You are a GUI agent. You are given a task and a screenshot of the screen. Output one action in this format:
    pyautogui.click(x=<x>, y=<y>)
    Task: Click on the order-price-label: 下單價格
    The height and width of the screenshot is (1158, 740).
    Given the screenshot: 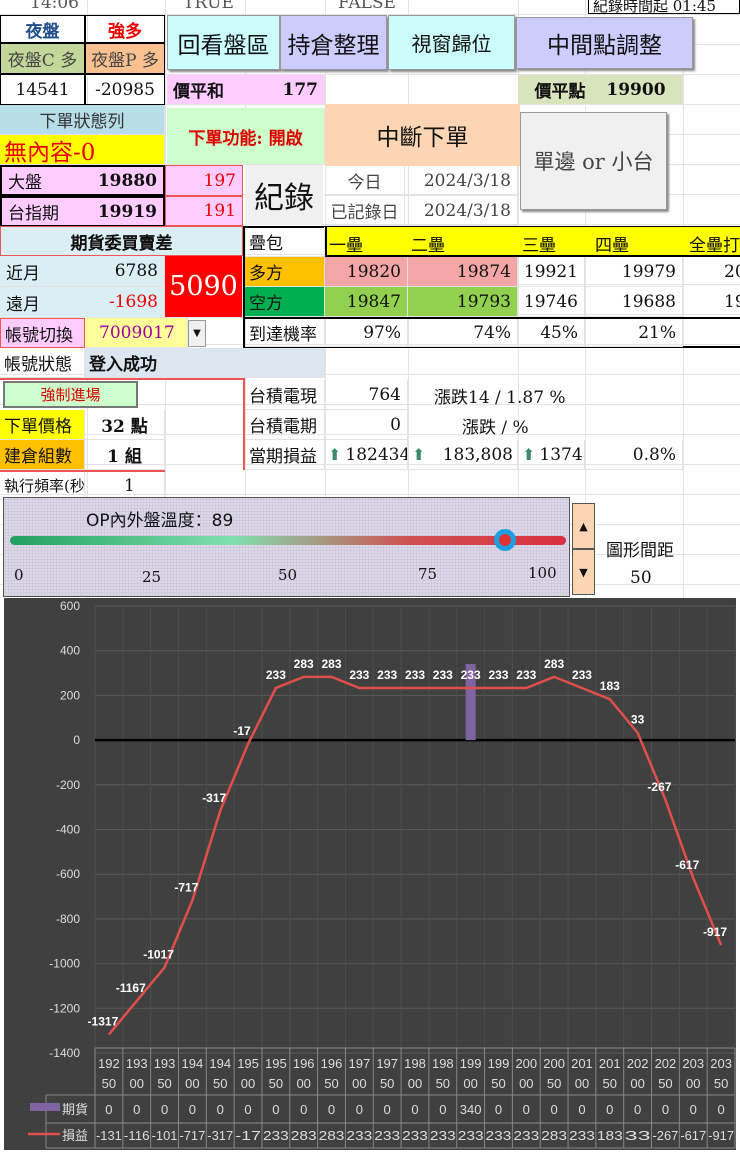 What is the action you would take?
    pyautogui.click(x=42, y=425)
    